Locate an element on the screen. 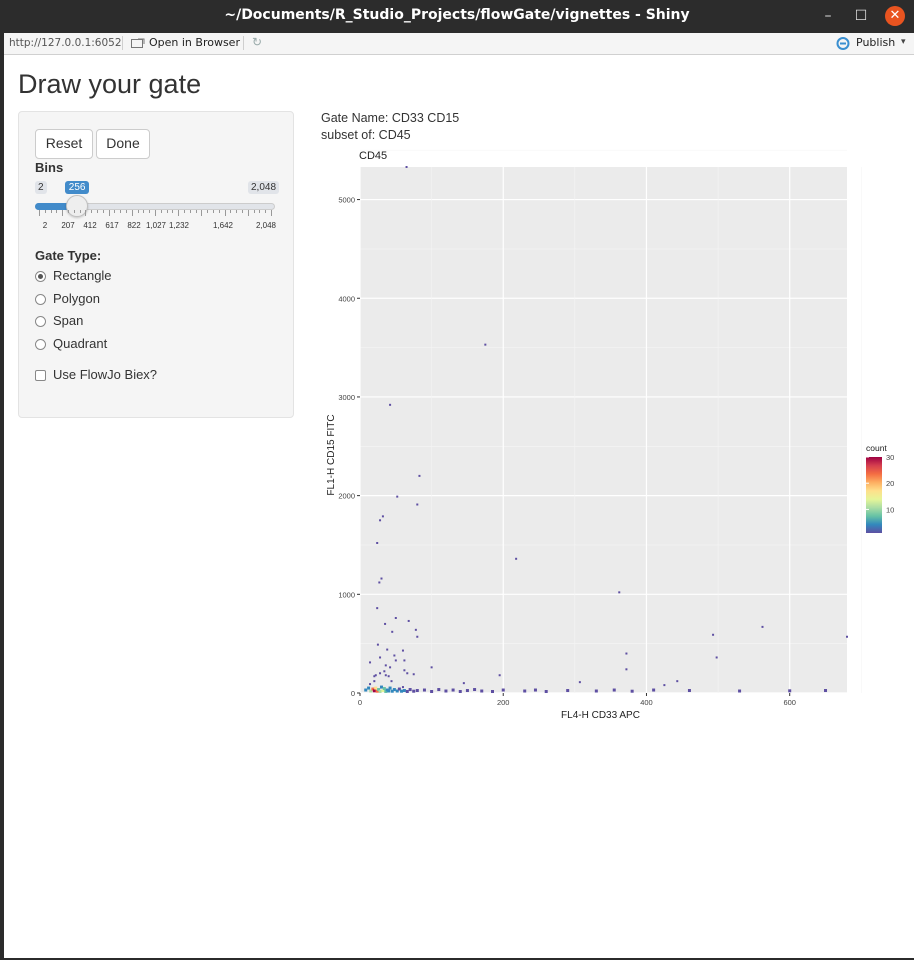  slider-tick-label: 1,642 is located at coordinates (223, 225).